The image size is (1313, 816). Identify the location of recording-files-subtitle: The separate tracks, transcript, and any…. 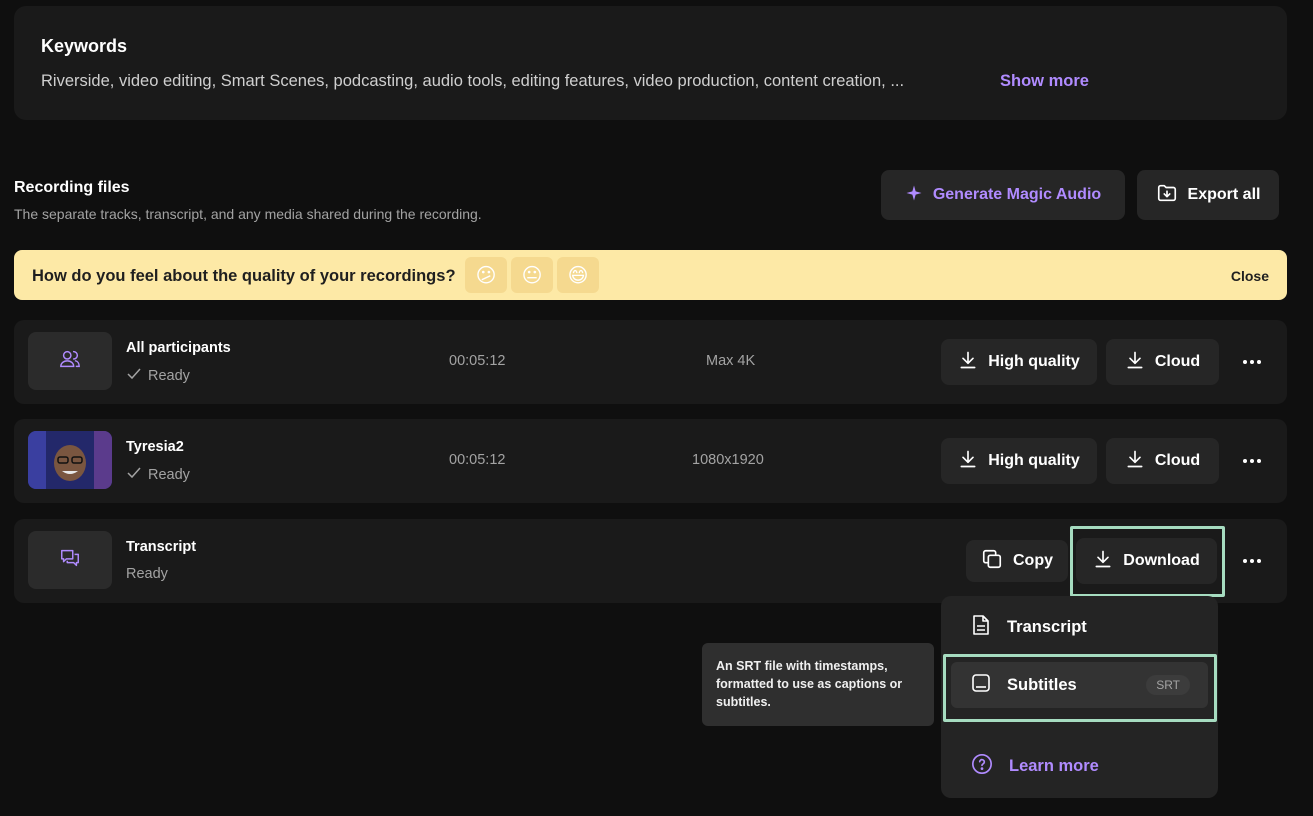
(248, 214).